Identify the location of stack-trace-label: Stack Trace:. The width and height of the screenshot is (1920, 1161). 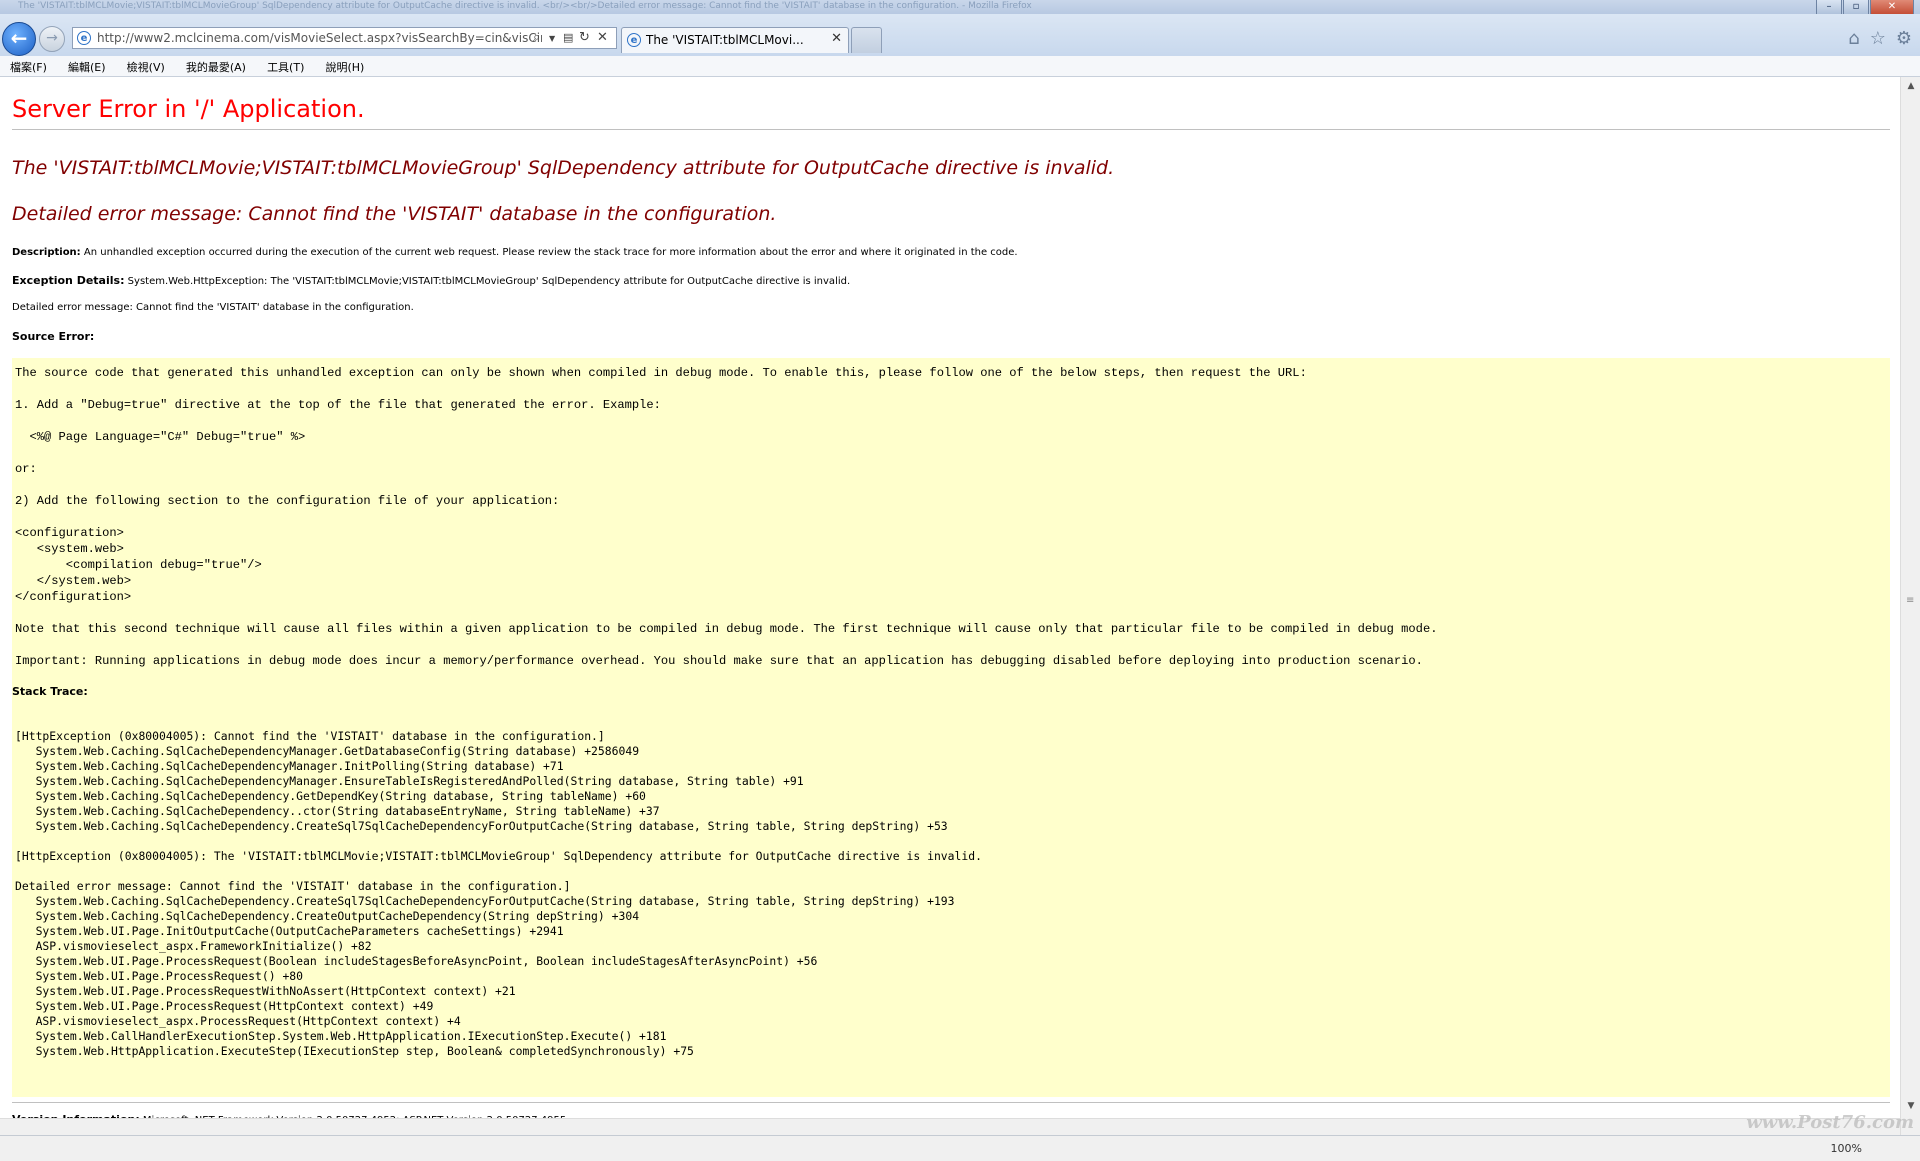
(50, 691).